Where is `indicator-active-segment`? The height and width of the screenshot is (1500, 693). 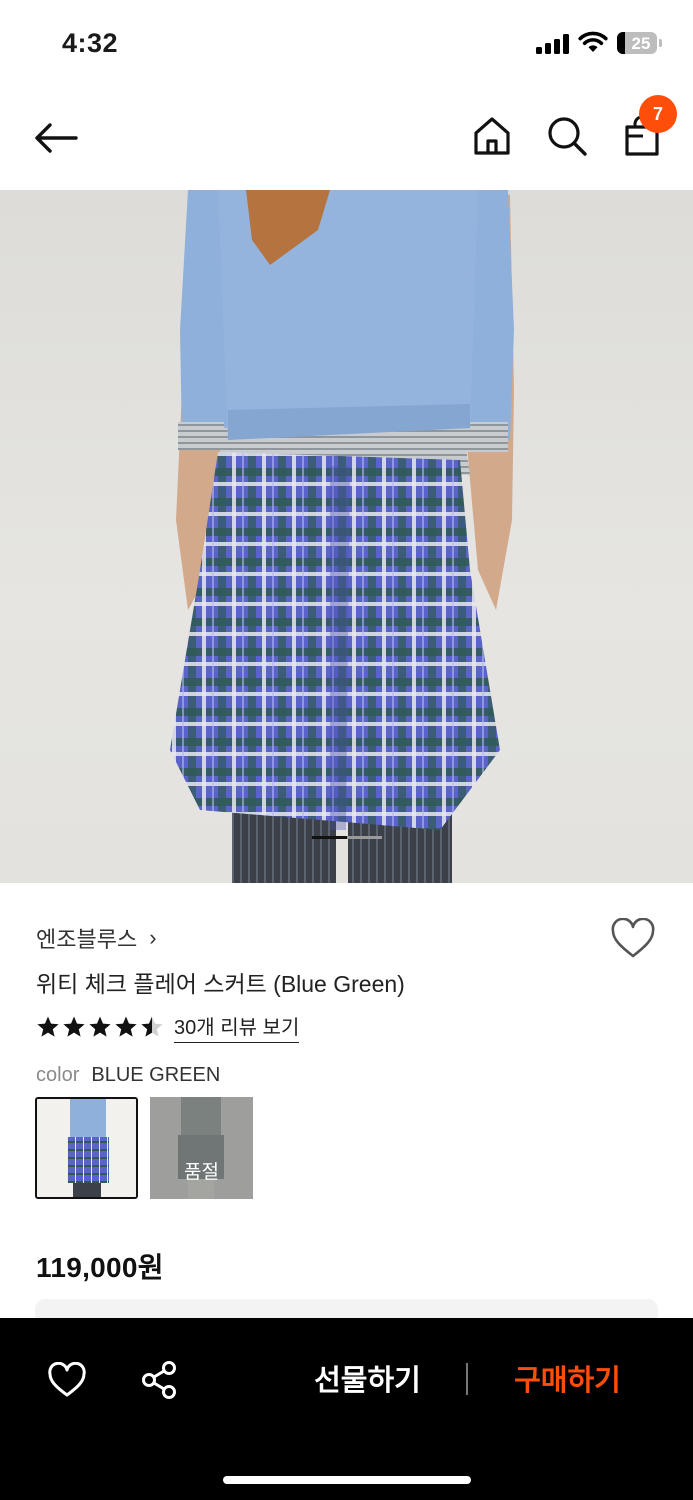
indicator-active-segment is located at coordinates (329, 837).